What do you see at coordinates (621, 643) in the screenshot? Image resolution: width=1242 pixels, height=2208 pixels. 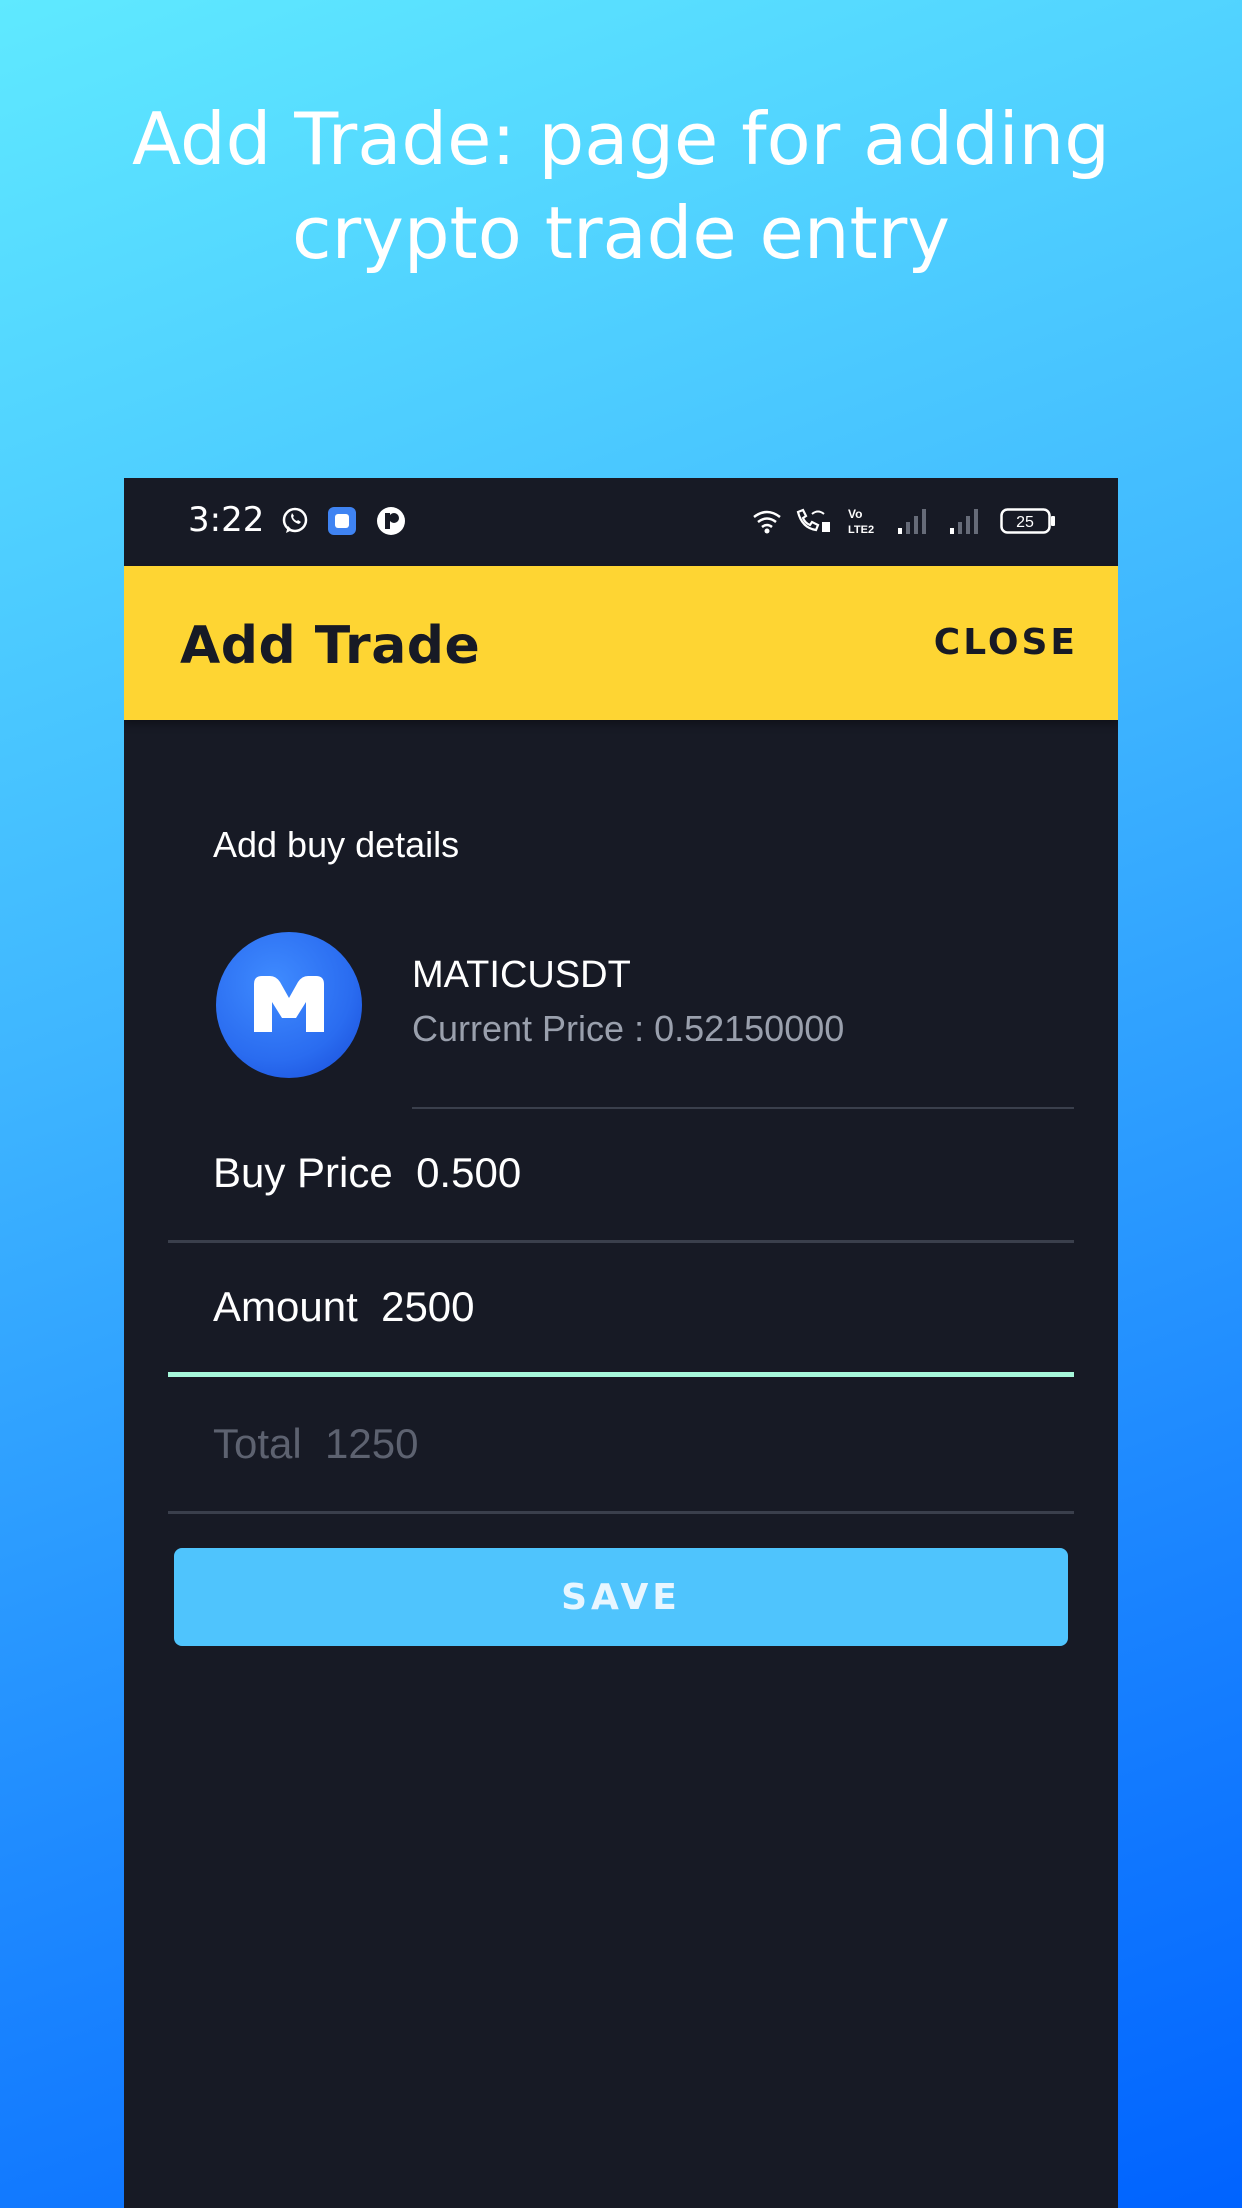 I see `app-bar: Add Trade CLOSE` at bounding box center [621, 643].